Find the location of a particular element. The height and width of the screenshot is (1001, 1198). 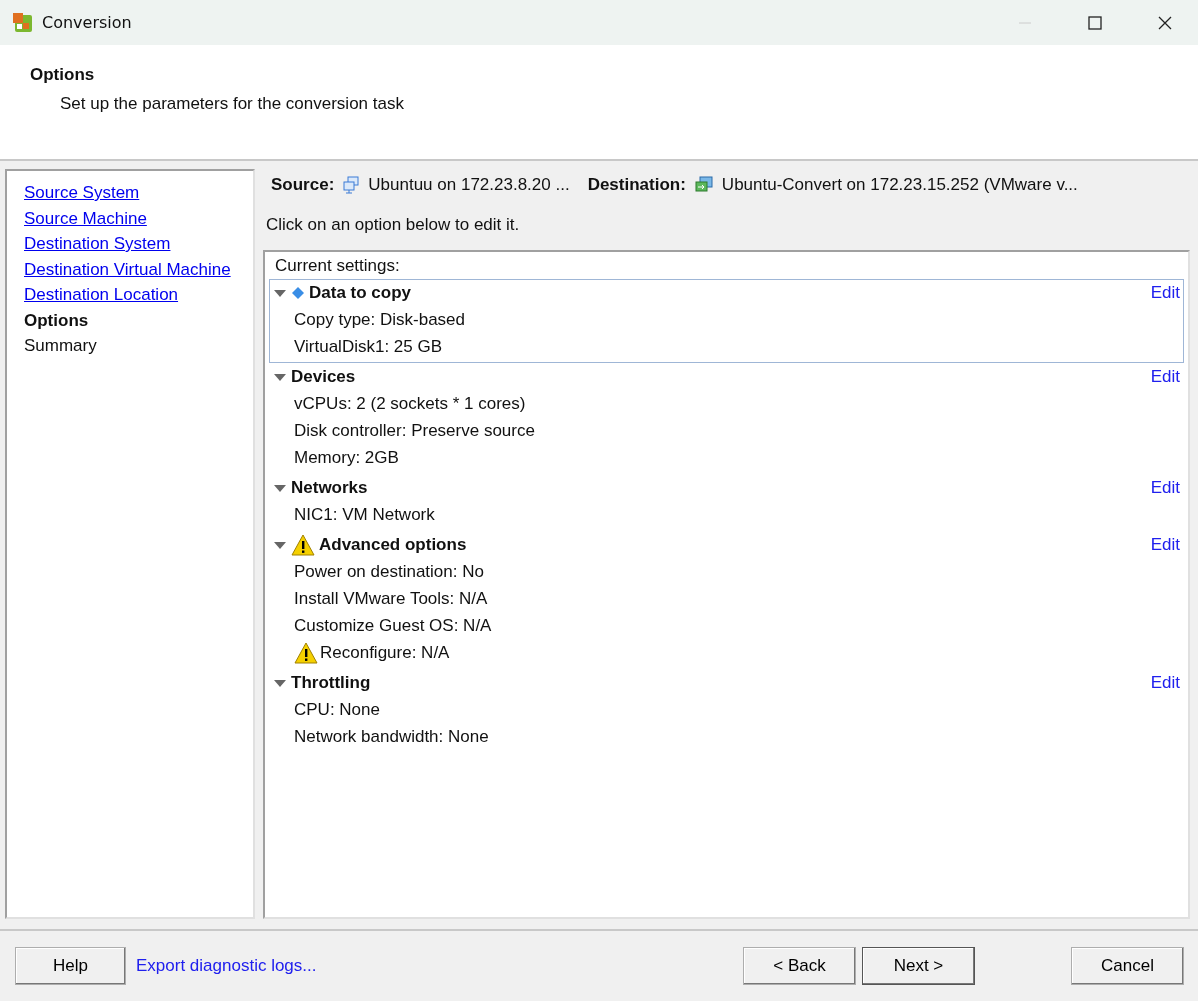

close-icon is located at coordinates (1165, 22).